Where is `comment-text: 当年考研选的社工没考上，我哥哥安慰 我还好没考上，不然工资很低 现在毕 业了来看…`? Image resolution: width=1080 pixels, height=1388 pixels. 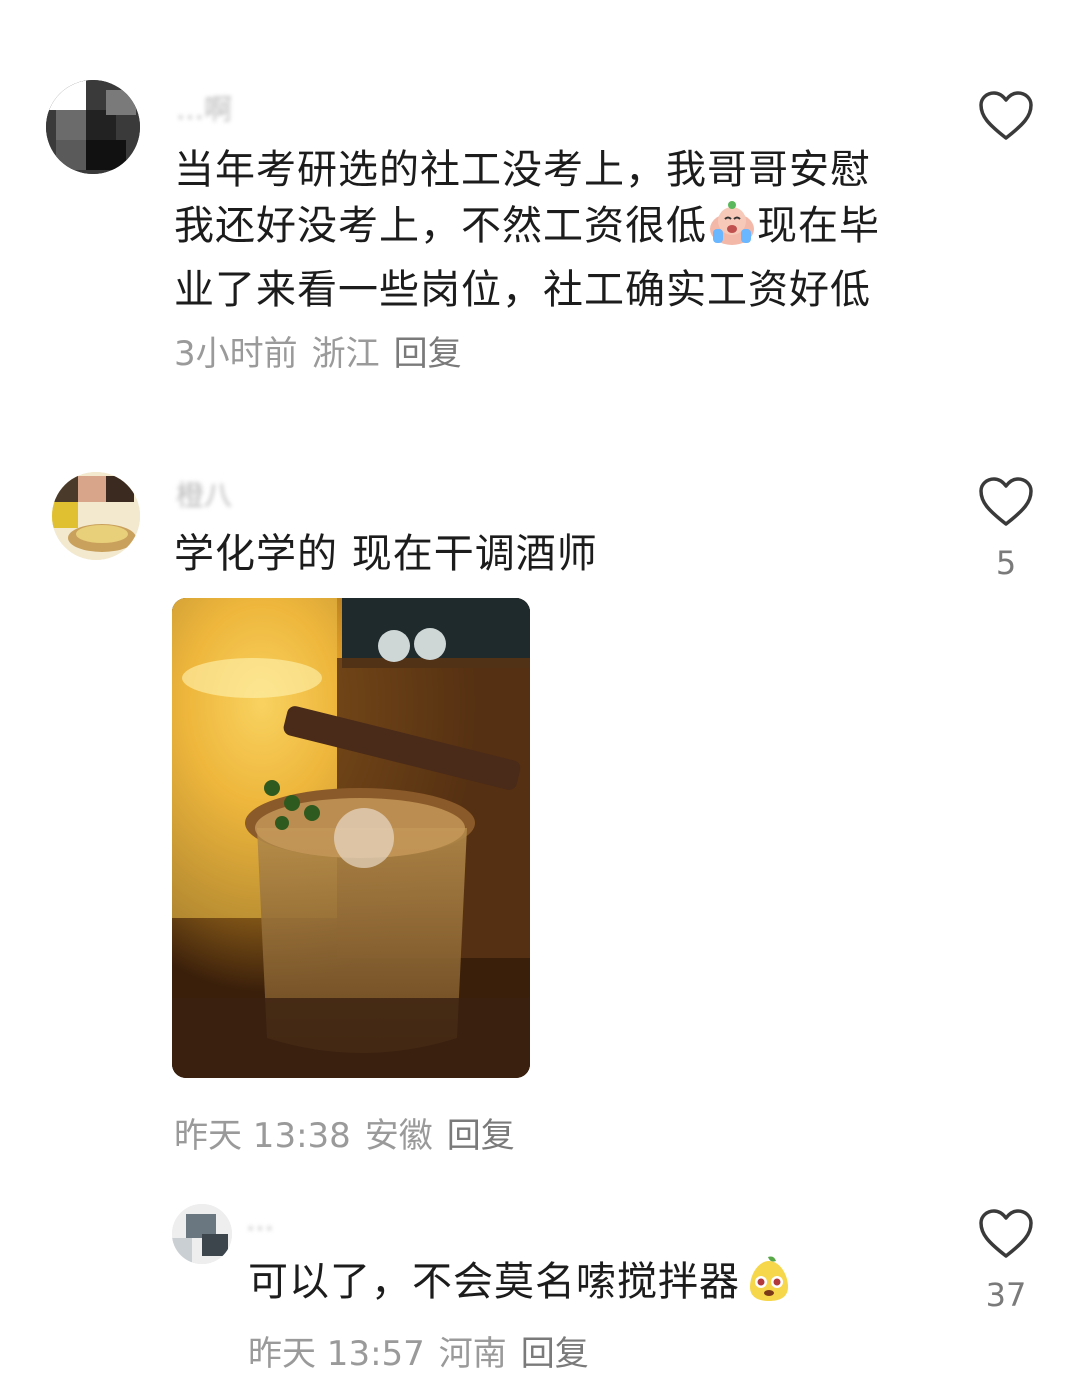
comment-text: 当年考研选的社工没考上，我哥哥安慰 我还好没考上，不然工资很低 现在毕 业了来看… is located at coordinates (544, 230).